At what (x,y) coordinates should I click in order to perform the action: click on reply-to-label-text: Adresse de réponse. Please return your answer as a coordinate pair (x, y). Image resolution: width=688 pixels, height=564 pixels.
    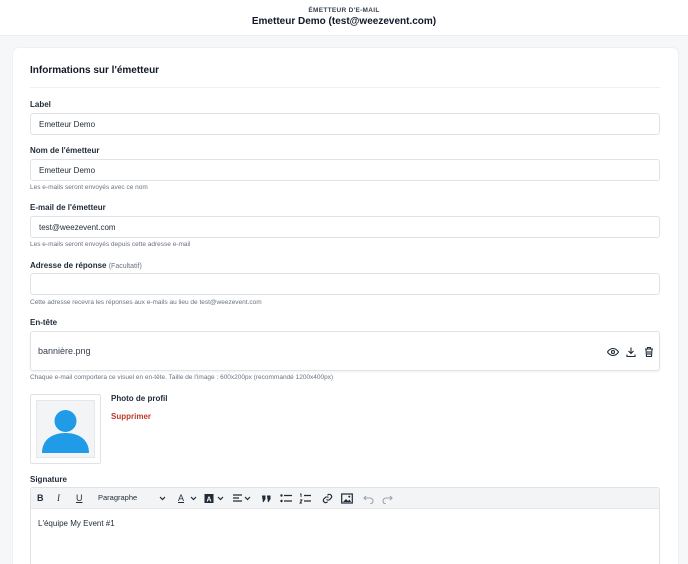
    Looking at the image, I should click on (68, 265).